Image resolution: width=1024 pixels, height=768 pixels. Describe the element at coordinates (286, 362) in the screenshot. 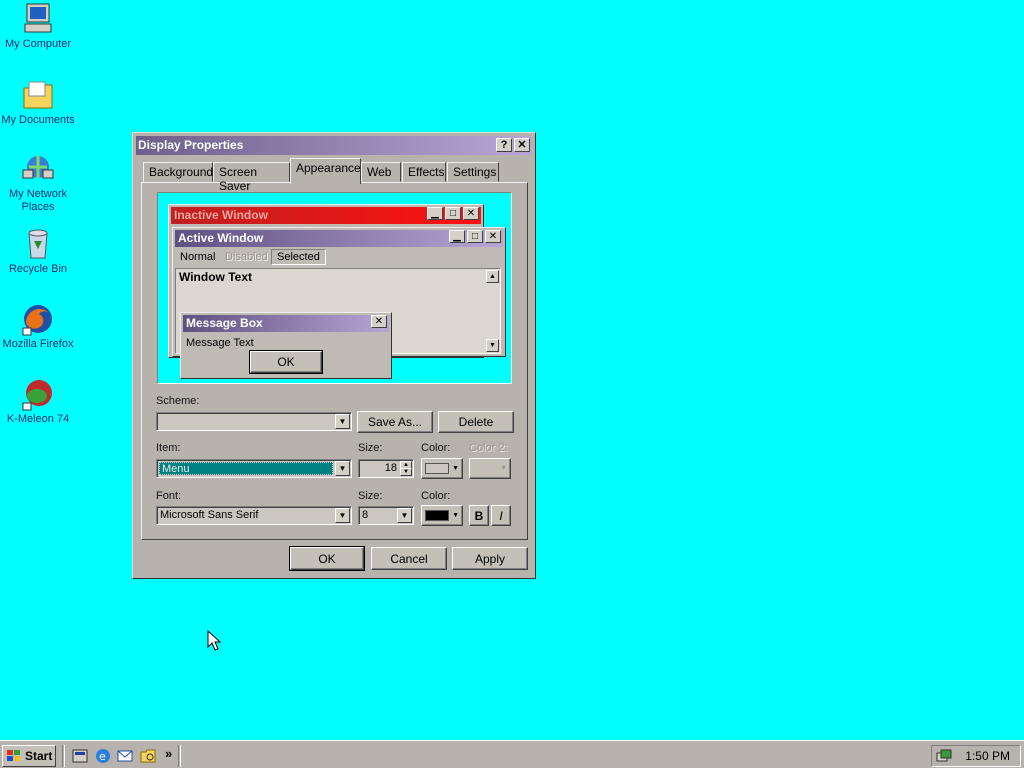

I see `preview-msgbox-ok-button: OK` at that location.